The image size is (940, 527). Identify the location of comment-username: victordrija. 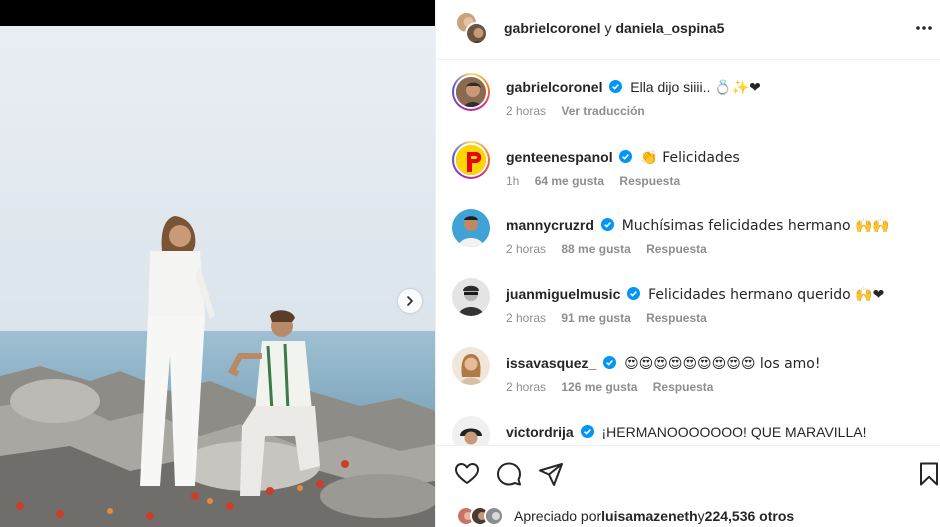
(540, 432).